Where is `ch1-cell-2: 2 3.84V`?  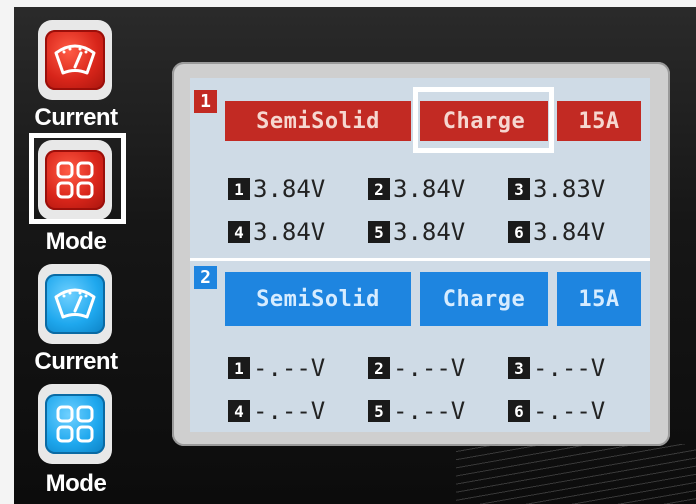 ch1-cell-2: 2 3.84V is located at coordinates (416, 189).